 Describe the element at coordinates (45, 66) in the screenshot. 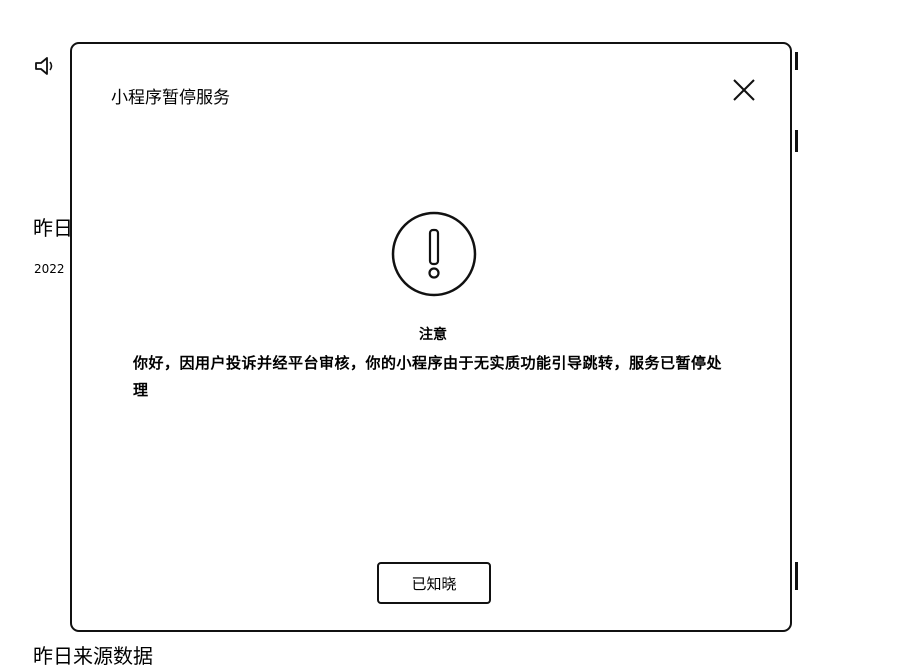

I see `speaker-icon` at that location.